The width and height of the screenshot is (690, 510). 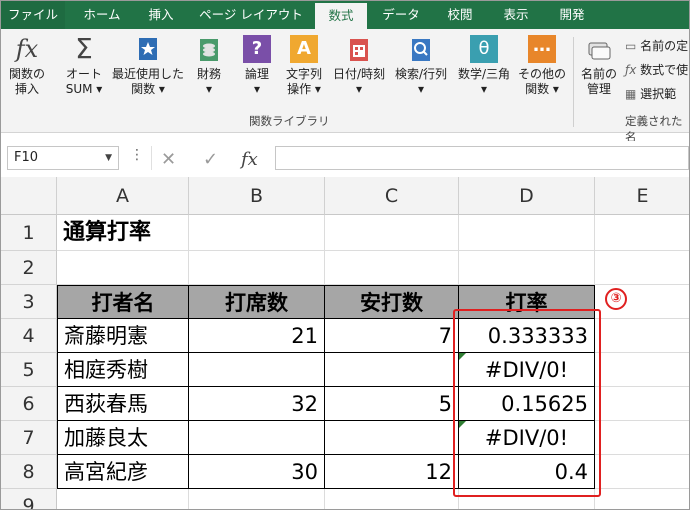 I want to click on create-from-selection-button: ▦ 選択範, so click(x=650, y=93).